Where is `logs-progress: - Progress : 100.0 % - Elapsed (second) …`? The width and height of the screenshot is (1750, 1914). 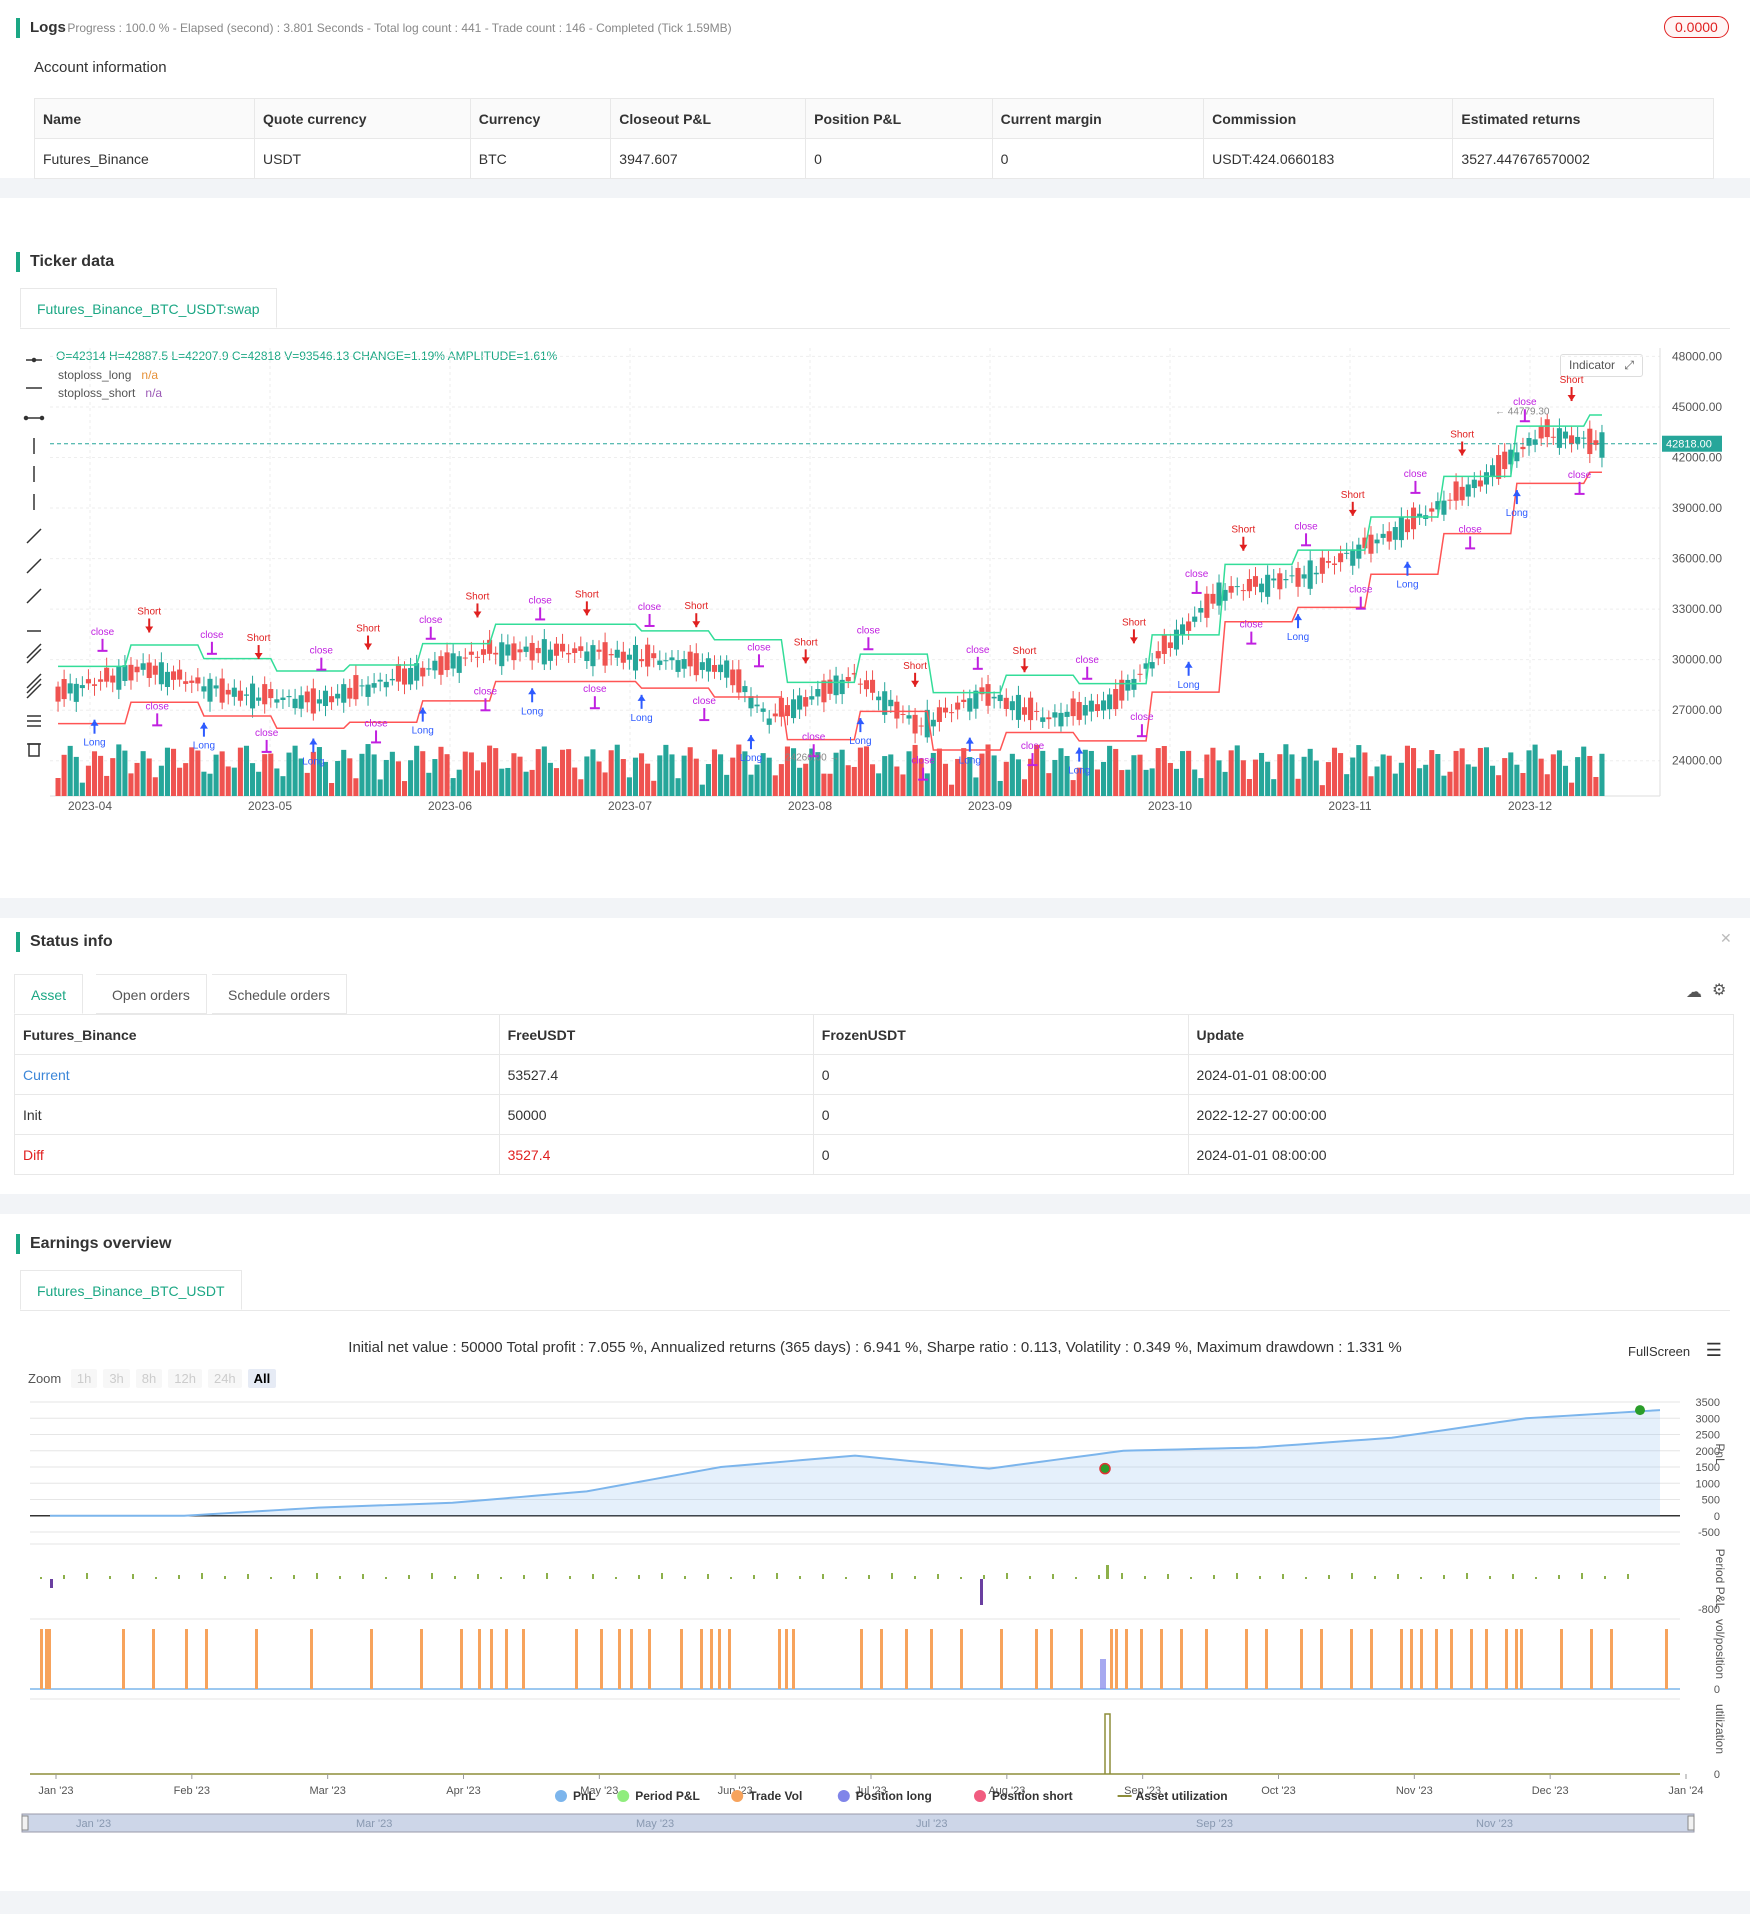 logs-progress: - Progress : 100.0 % - Elapsed (second) … is located at coordinates (396, 28).